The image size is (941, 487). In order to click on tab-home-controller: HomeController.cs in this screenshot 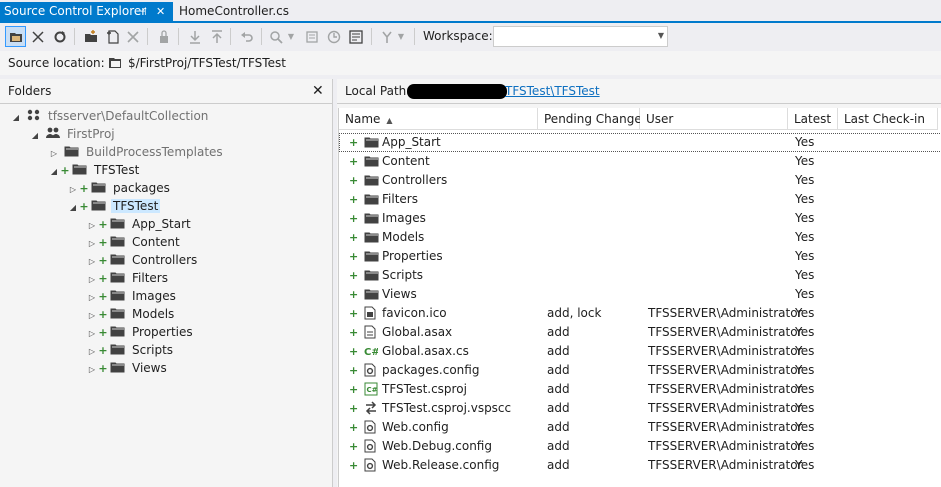, I will do `click(234, 11)`.